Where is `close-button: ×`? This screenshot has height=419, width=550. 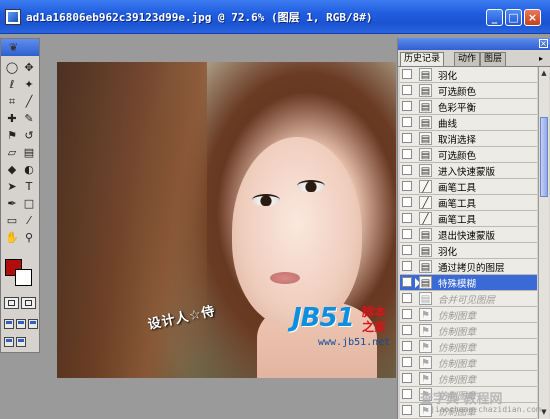 close-button: × is located at coordinates (532, 17).